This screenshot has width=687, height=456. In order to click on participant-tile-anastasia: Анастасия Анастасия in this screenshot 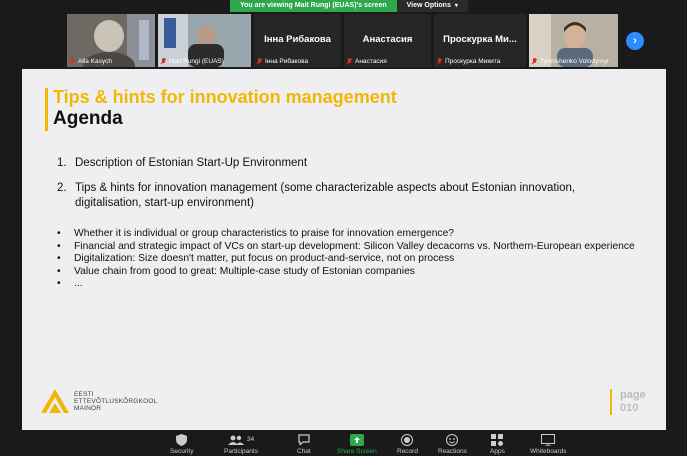, I will do `click(387, 40)`.